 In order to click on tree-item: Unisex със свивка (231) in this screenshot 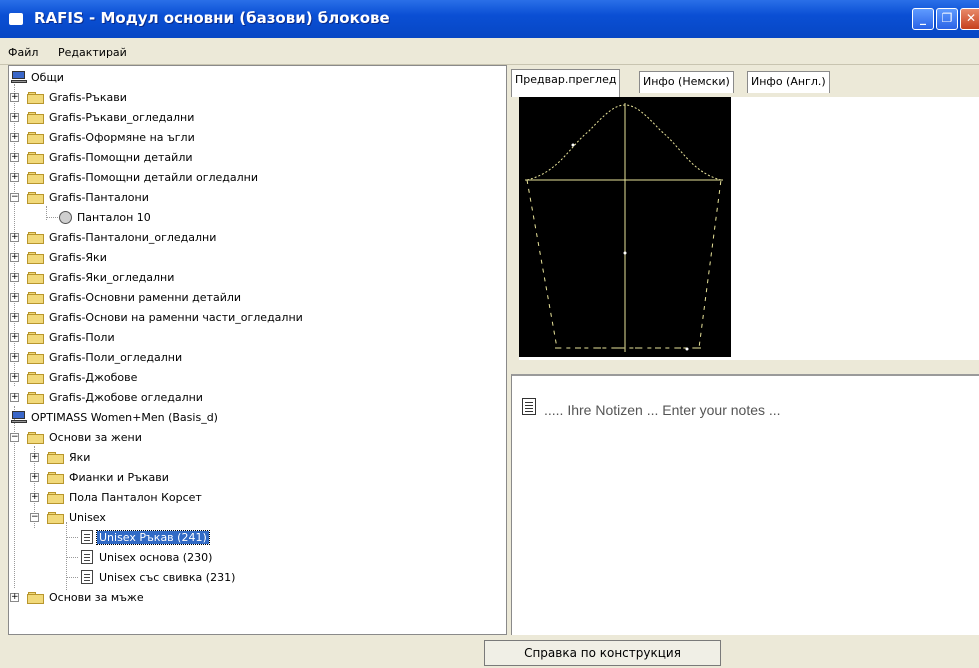, I will do `click(254, 577)`.